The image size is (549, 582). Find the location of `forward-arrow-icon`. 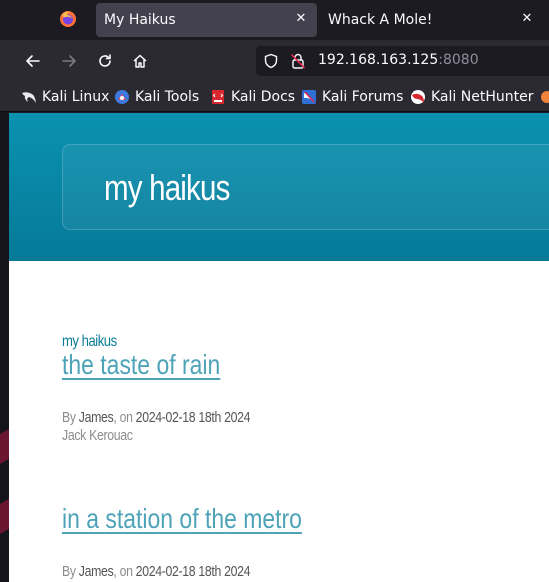

forward-arrow-icon is located at coordinates (69, 61).